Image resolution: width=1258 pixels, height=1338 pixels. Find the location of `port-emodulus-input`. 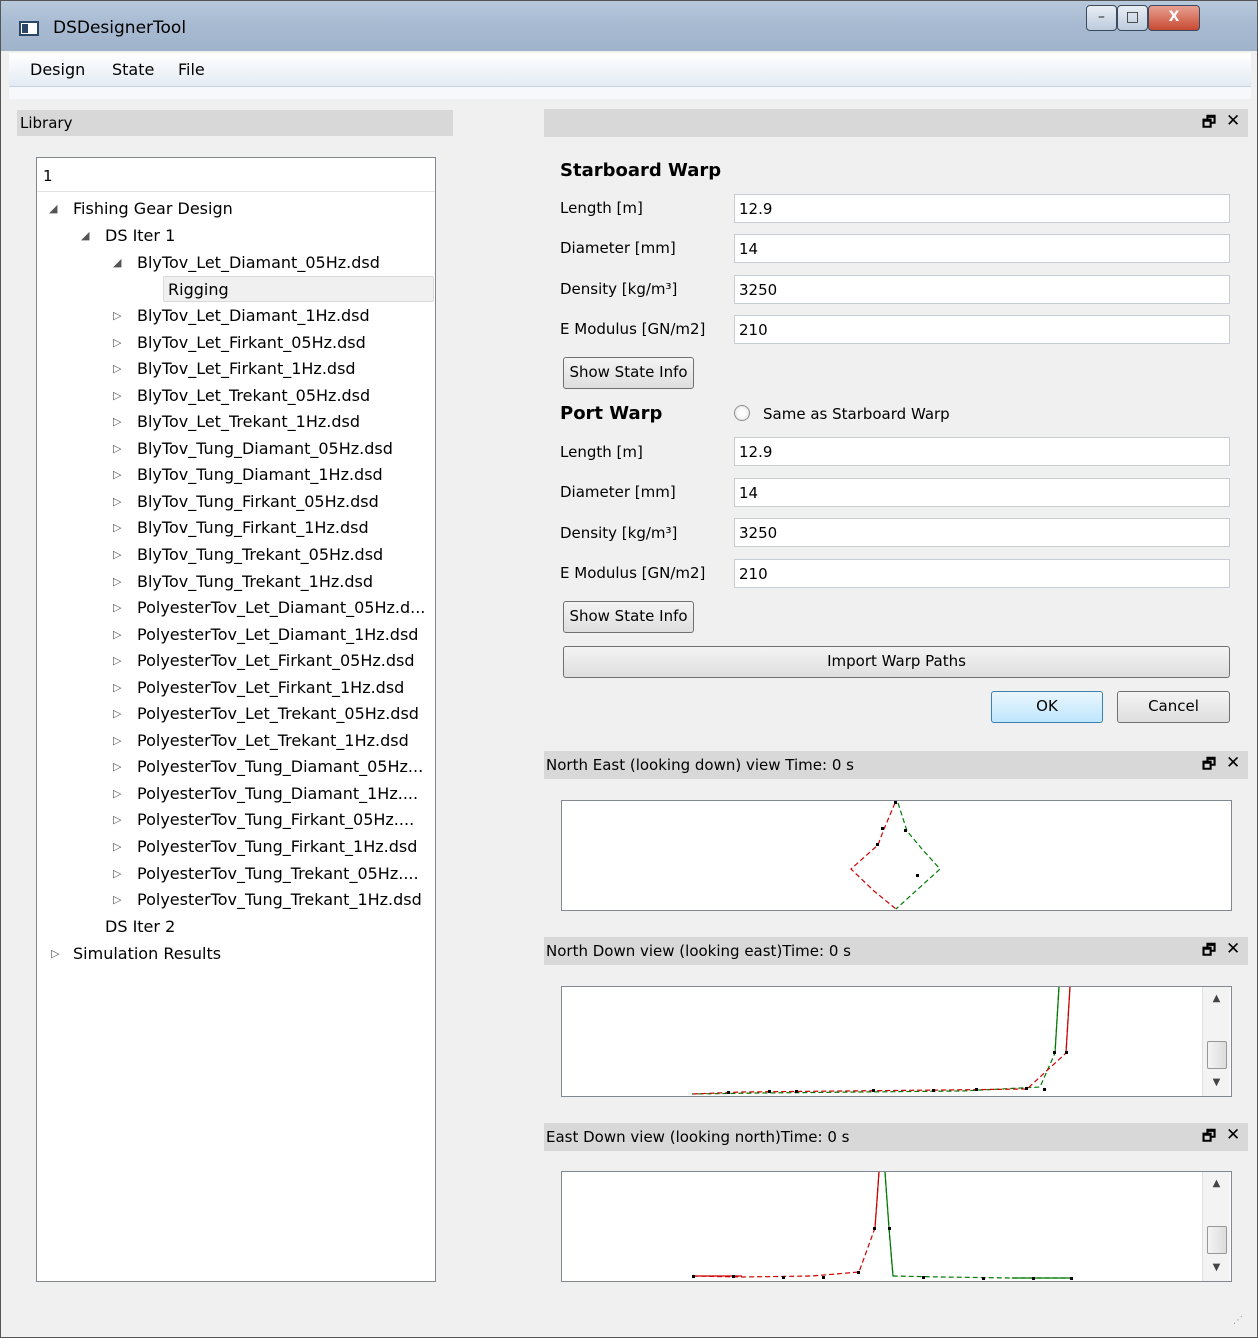

port-emodulus-input is located at coordinates (982, 573).